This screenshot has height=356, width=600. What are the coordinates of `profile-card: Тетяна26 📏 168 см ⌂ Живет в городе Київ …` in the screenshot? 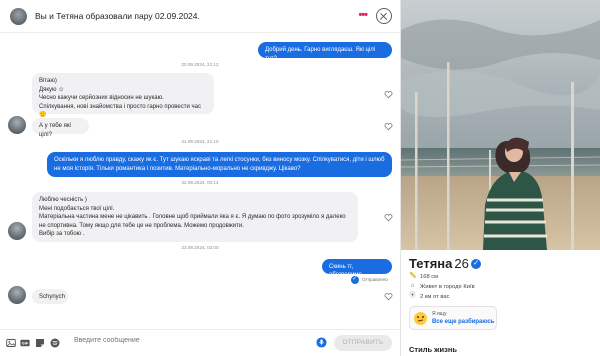 It's located at (500, 303).